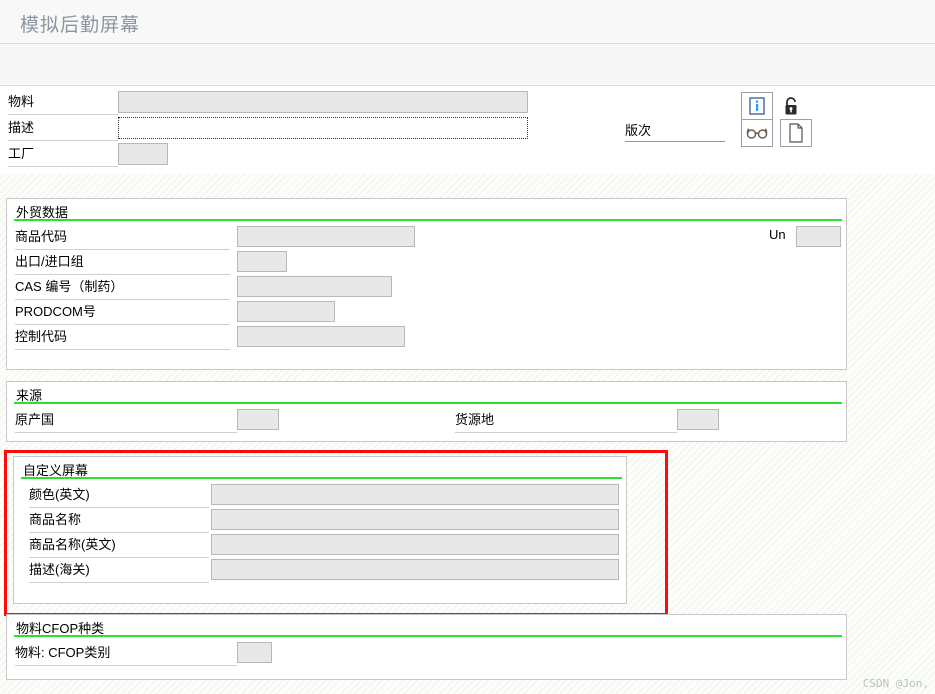 Image resolution: width=935 pixels, height=694 pixels. What do you see at coordinates (425, 237) in the screenshot?
I see `row-commodity-code: 商品代码` at bounding box center [425, 237].